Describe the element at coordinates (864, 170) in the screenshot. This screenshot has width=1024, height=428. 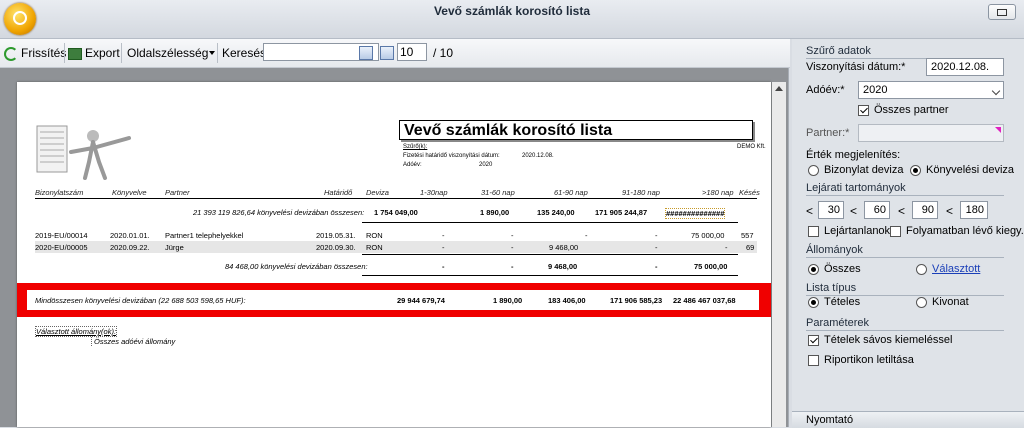
I see `doc-currency-label: Bizonylat deviza` at that location.